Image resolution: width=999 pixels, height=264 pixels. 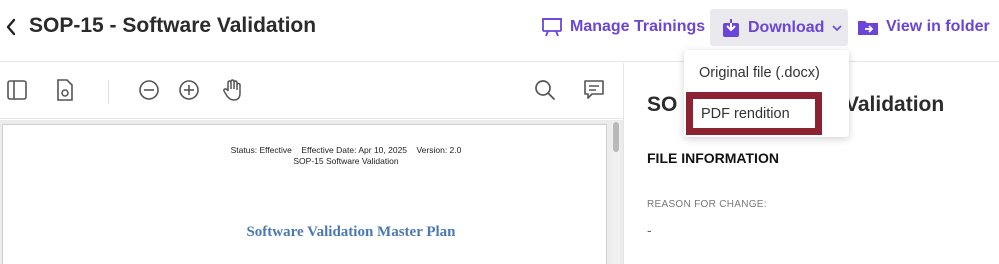 What do you see at coordinates (759, 73) in the screenshot?
I see `menu-item-original-file: Original file (.docx)` at bounding box center [759, 73].